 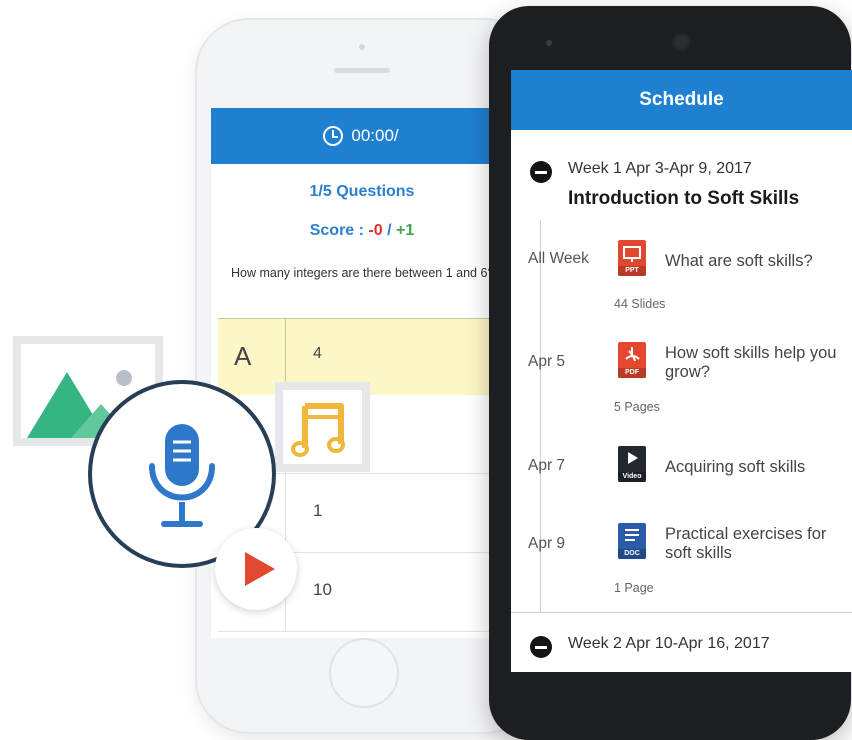 What do you see at coordinates (632, 477) in the screenshot?
I see `file-type-tag: Video` at bounding box center [632, 477].